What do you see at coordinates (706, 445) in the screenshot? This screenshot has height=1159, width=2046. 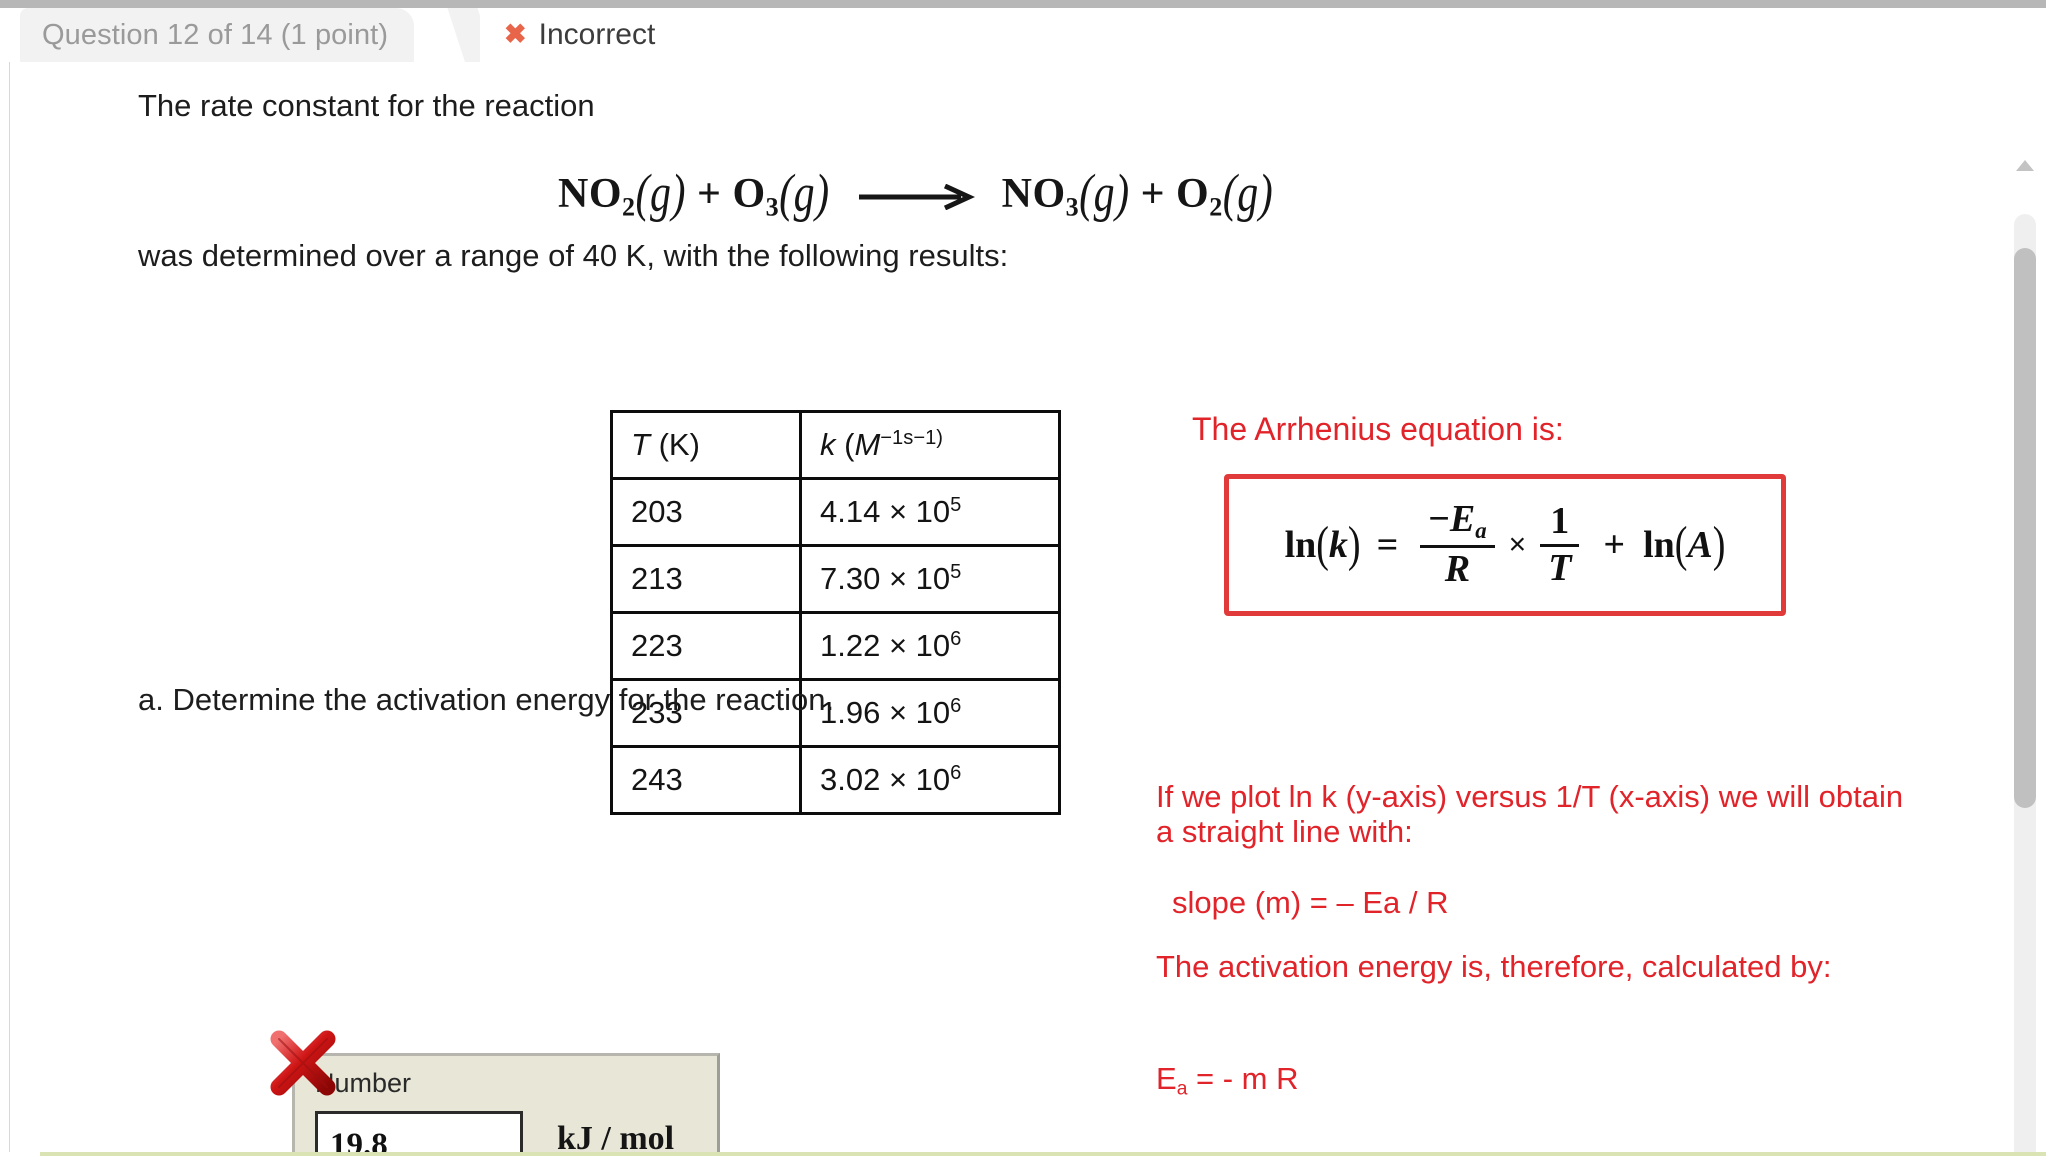 I see `header-cell-temperature: T (K)` at bounding box center [706, 445].